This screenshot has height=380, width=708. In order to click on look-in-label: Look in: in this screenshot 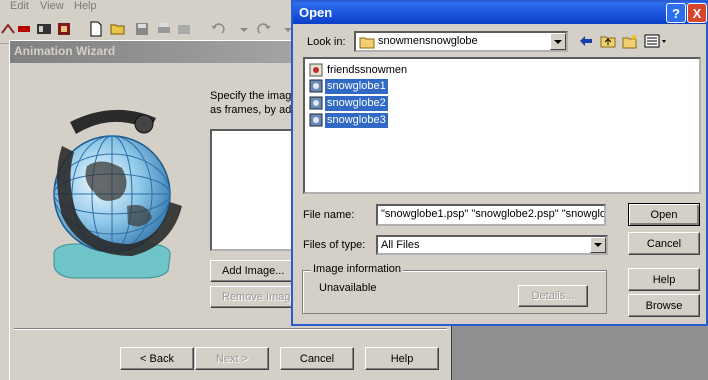, I will do `click(326, 42)`.